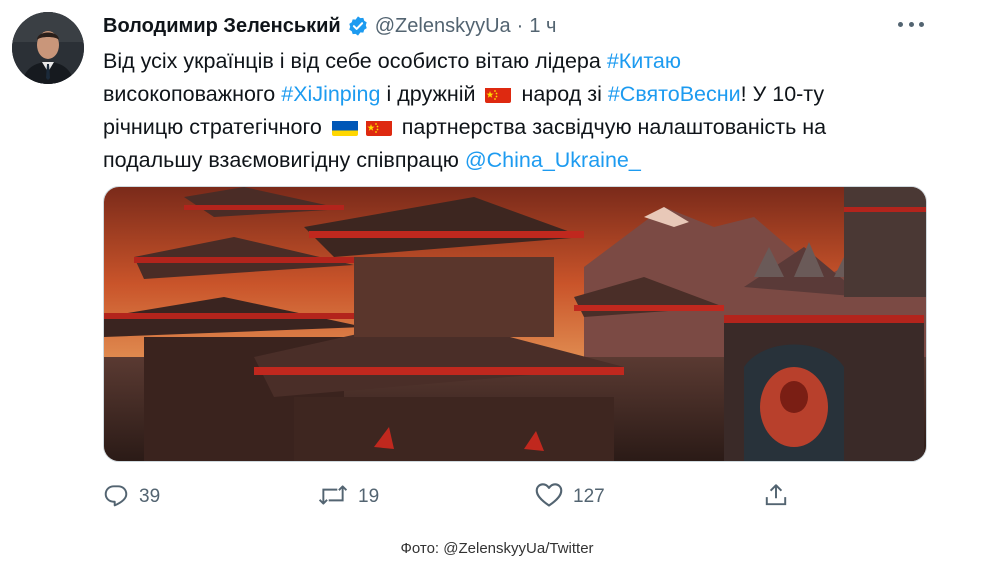 Image resolution: width=994 pixels, height=583 pixels. What do you see at coordinates (674, 94) in the screenshot?
I see `hashtag-link: #СвятоВесни` at bounding box center [674, 94].